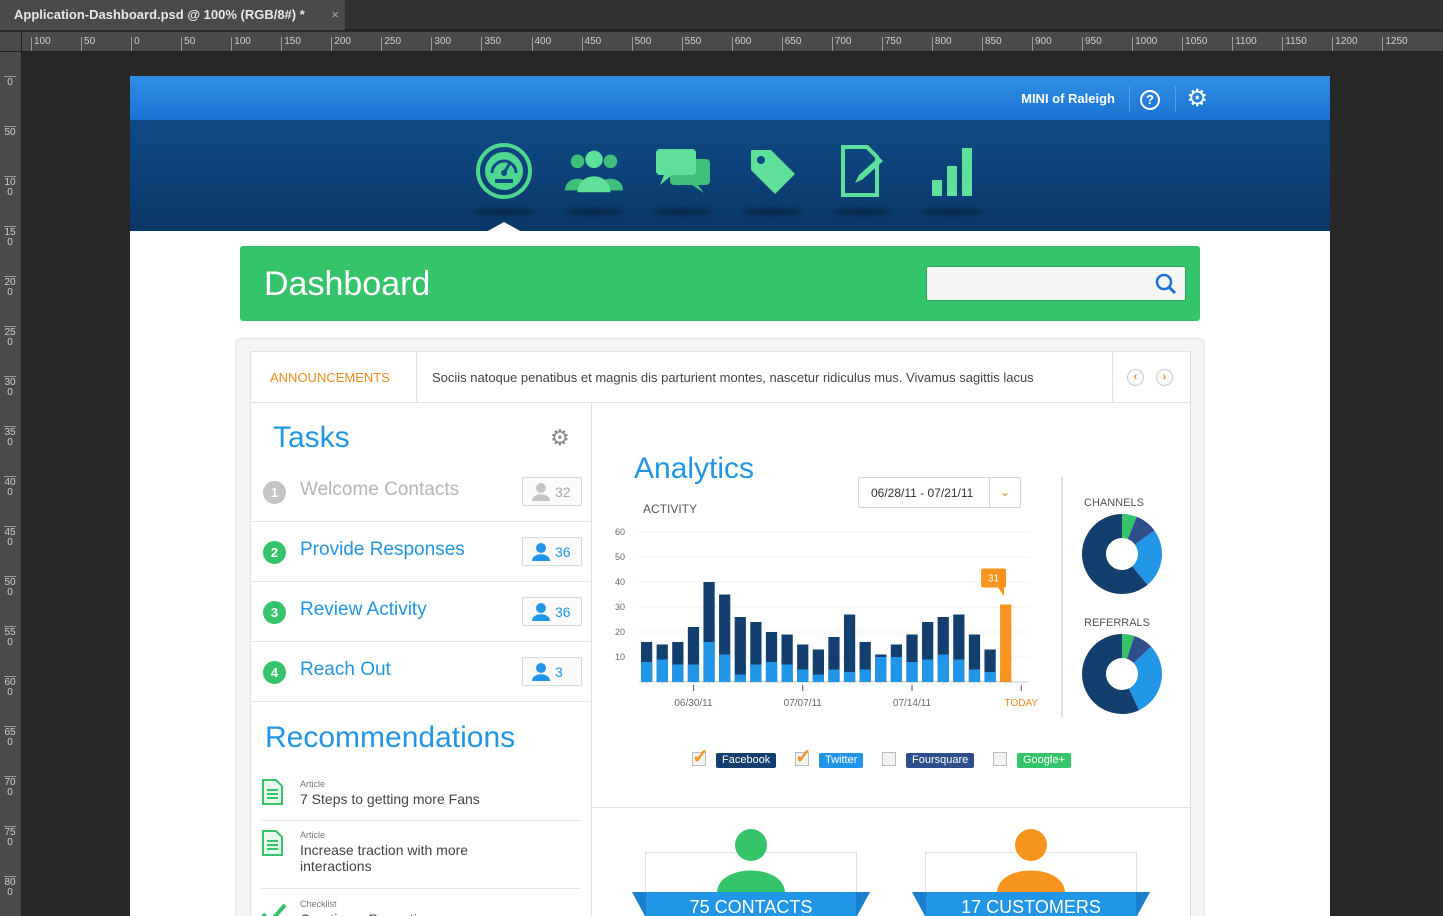 The width and height of the screenshot is (1443, 916). I want to click on task-number: 1, so click(274, 492).